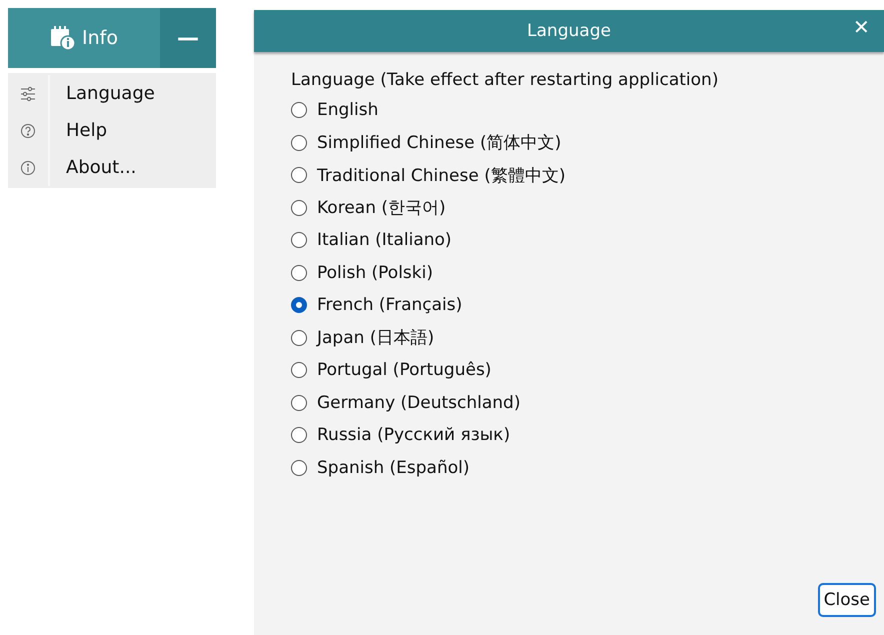  What do you see at coordinates (569, 31) in the screenshot?
I see `dialog-title: Language` at bounding box center [569, 31].